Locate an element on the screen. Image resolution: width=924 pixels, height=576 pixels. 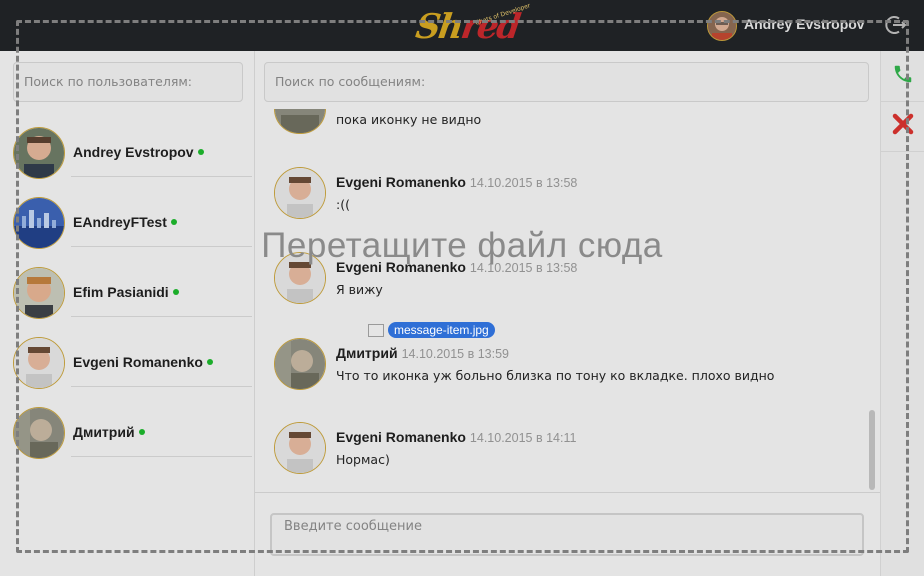
drop-zone-text: Перетащите файл сюда is located at coordinates (462, 245).